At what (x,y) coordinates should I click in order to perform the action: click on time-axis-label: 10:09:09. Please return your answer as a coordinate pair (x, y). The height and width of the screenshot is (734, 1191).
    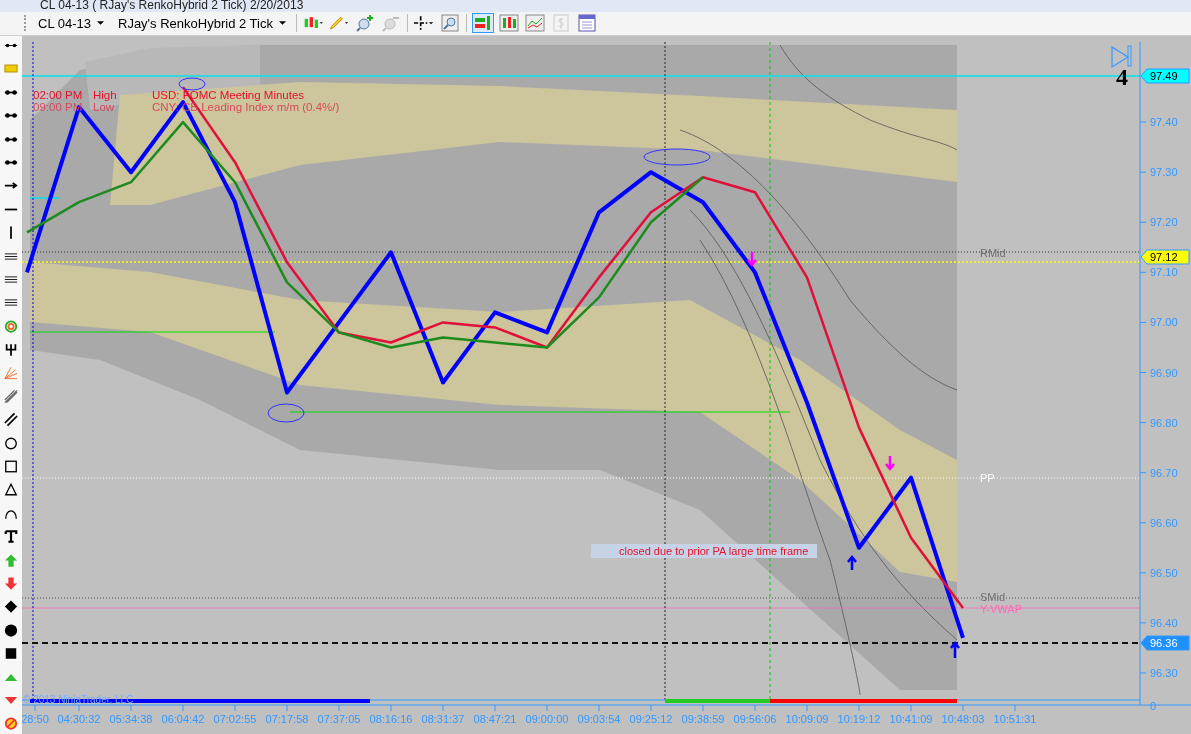
    Looking at the image, I should click on (807, 719).